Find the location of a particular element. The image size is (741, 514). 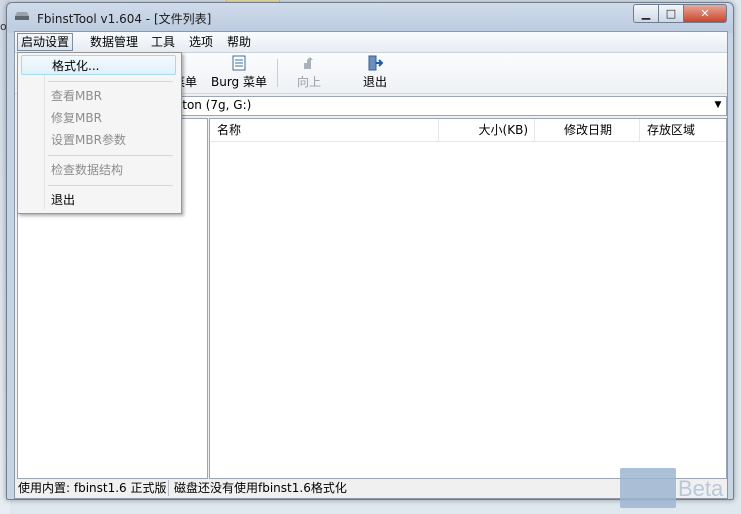

menu-bar: 启动设置 数据管理 工具 选项 帮助 is located at coordinates (371, 42).